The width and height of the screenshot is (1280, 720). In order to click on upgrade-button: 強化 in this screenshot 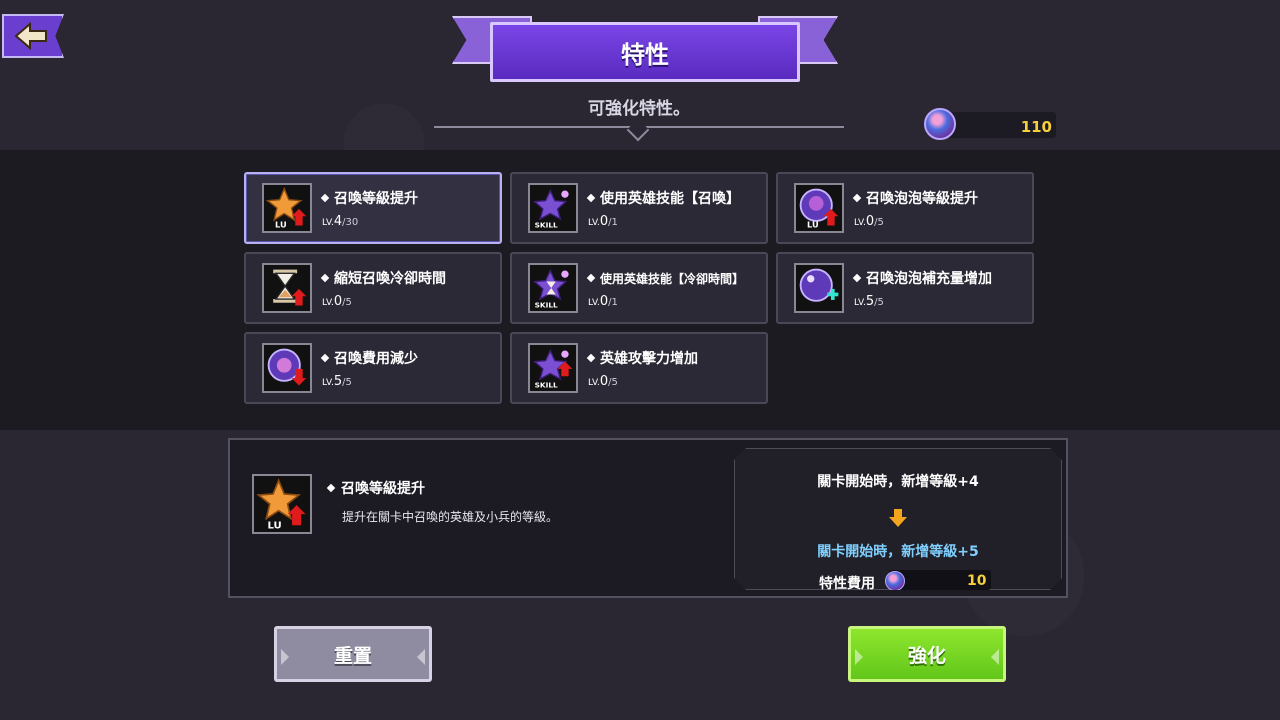, I will do `click(927, 654)`.